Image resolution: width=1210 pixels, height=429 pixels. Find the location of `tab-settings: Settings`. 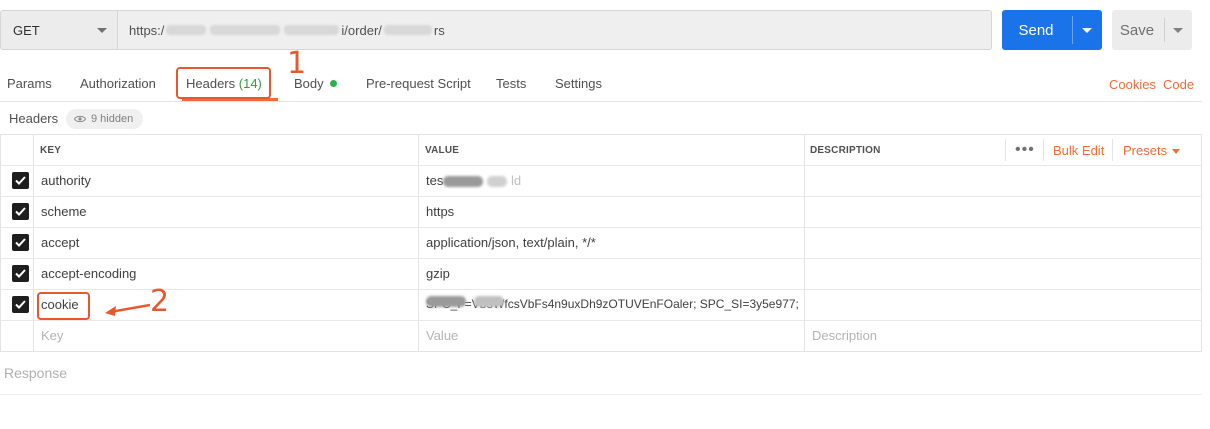

tab-settings: Settings is located at coordinates (578, 85).